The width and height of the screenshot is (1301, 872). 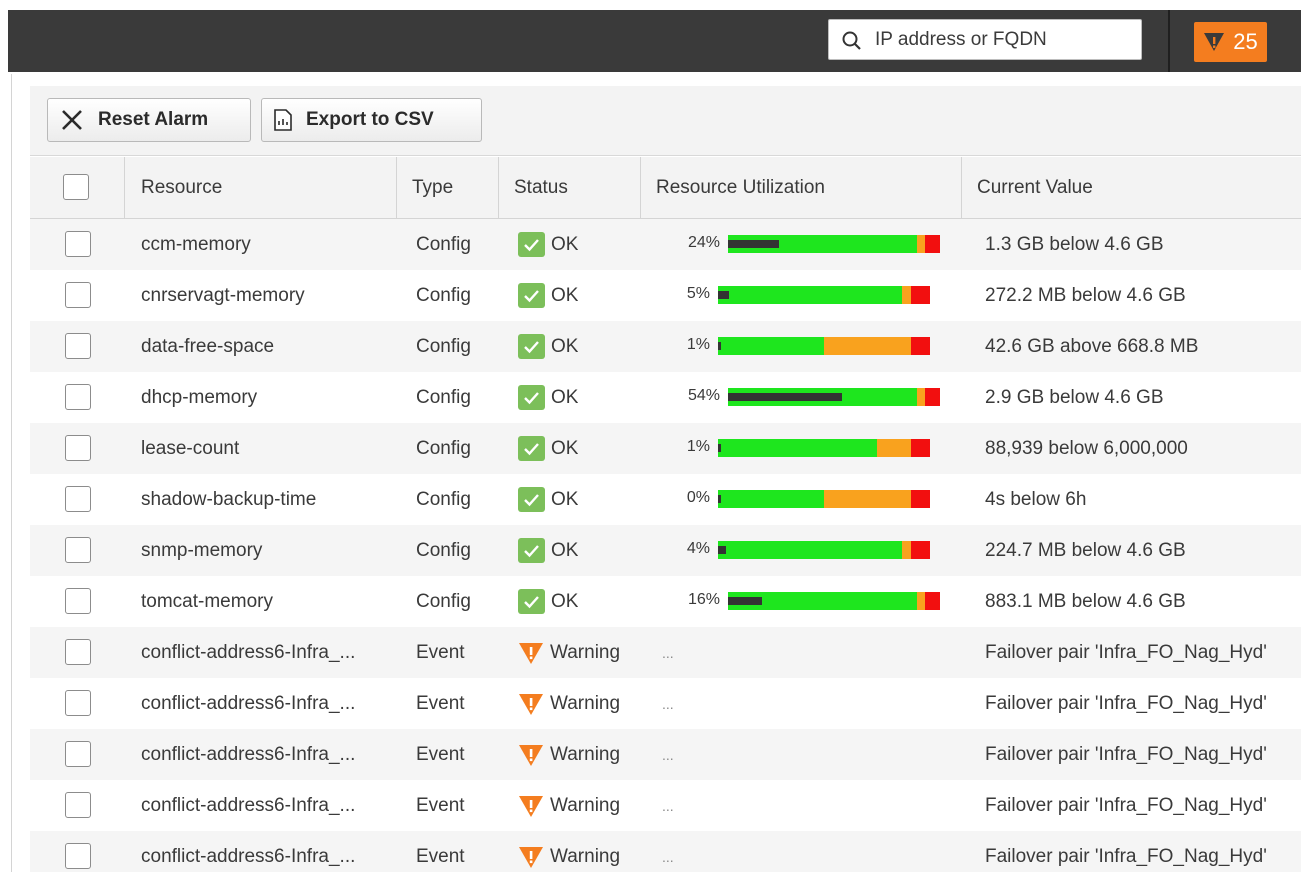 What do you see at coordinates (371, 120) in the screenshot?
I see `export-csv-button: Export to CSV` at bounding box center [371, 120].